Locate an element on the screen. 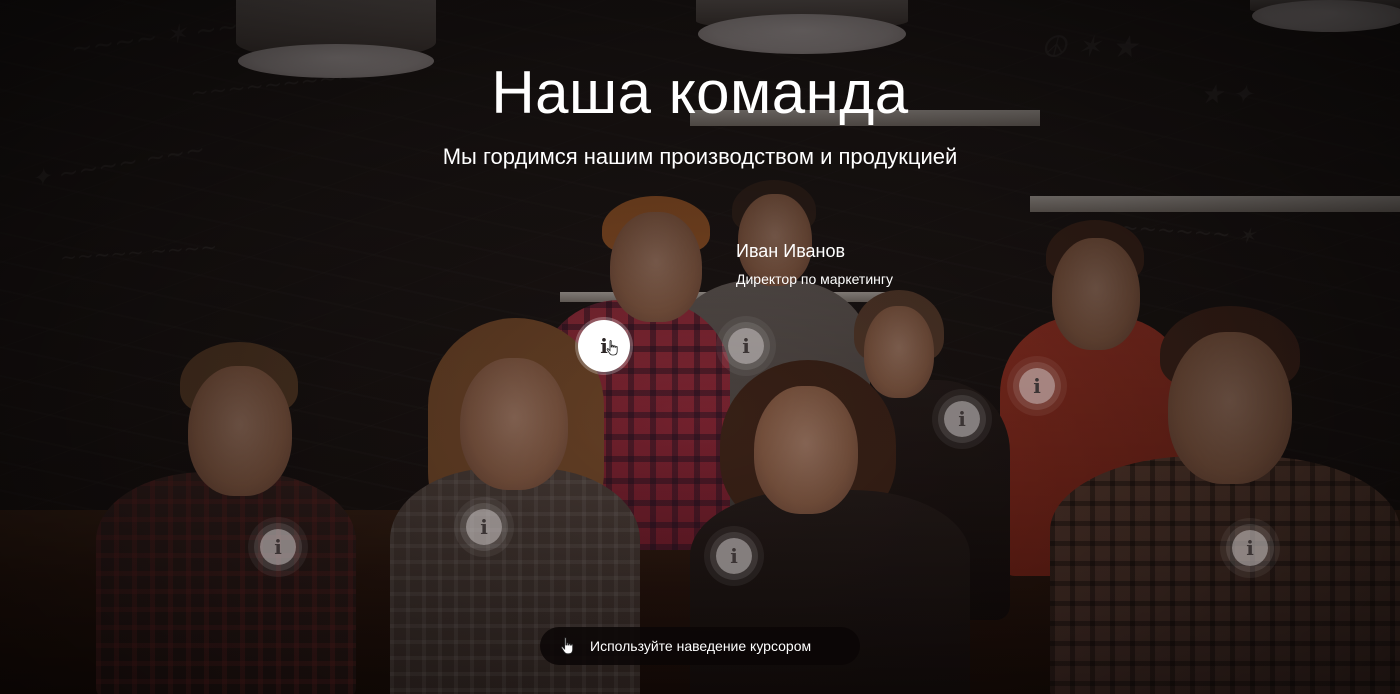  wall-shelf is located at coordinates (1215, 204).